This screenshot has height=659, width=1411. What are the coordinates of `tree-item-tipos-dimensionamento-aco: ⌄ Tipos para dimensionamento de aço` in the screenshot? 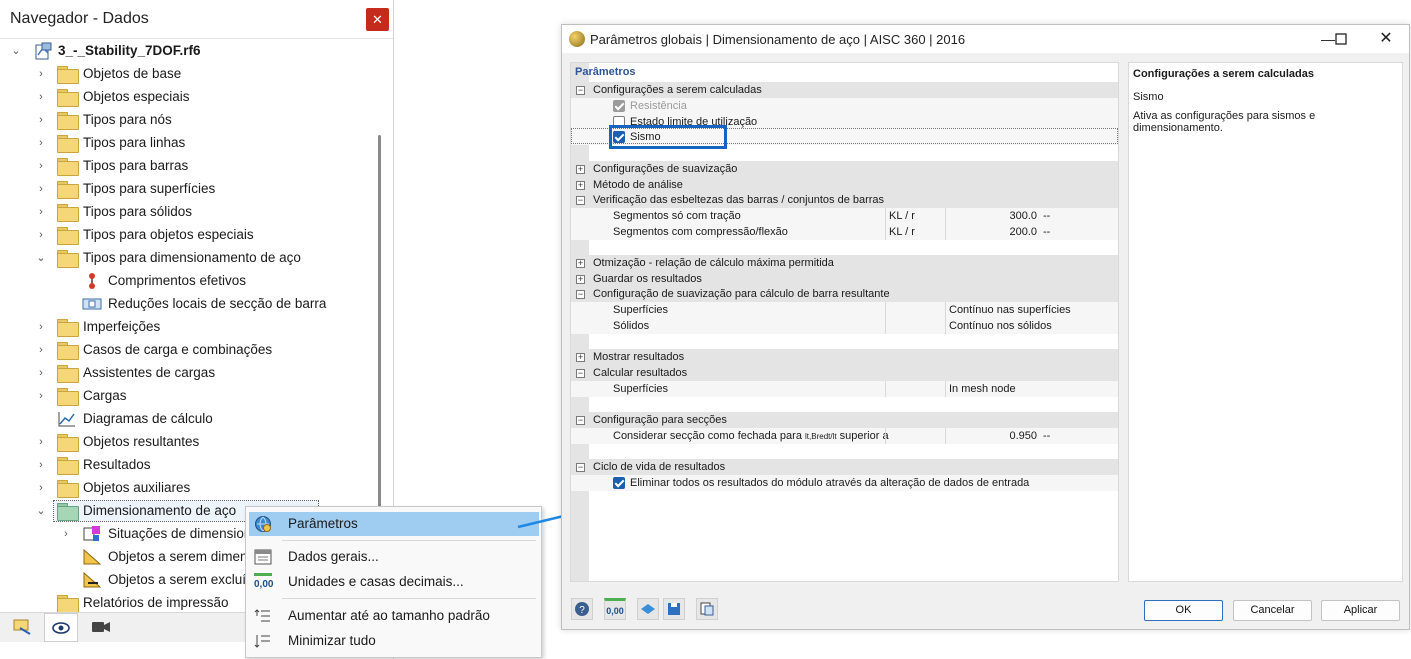 It's located at (185, 258).